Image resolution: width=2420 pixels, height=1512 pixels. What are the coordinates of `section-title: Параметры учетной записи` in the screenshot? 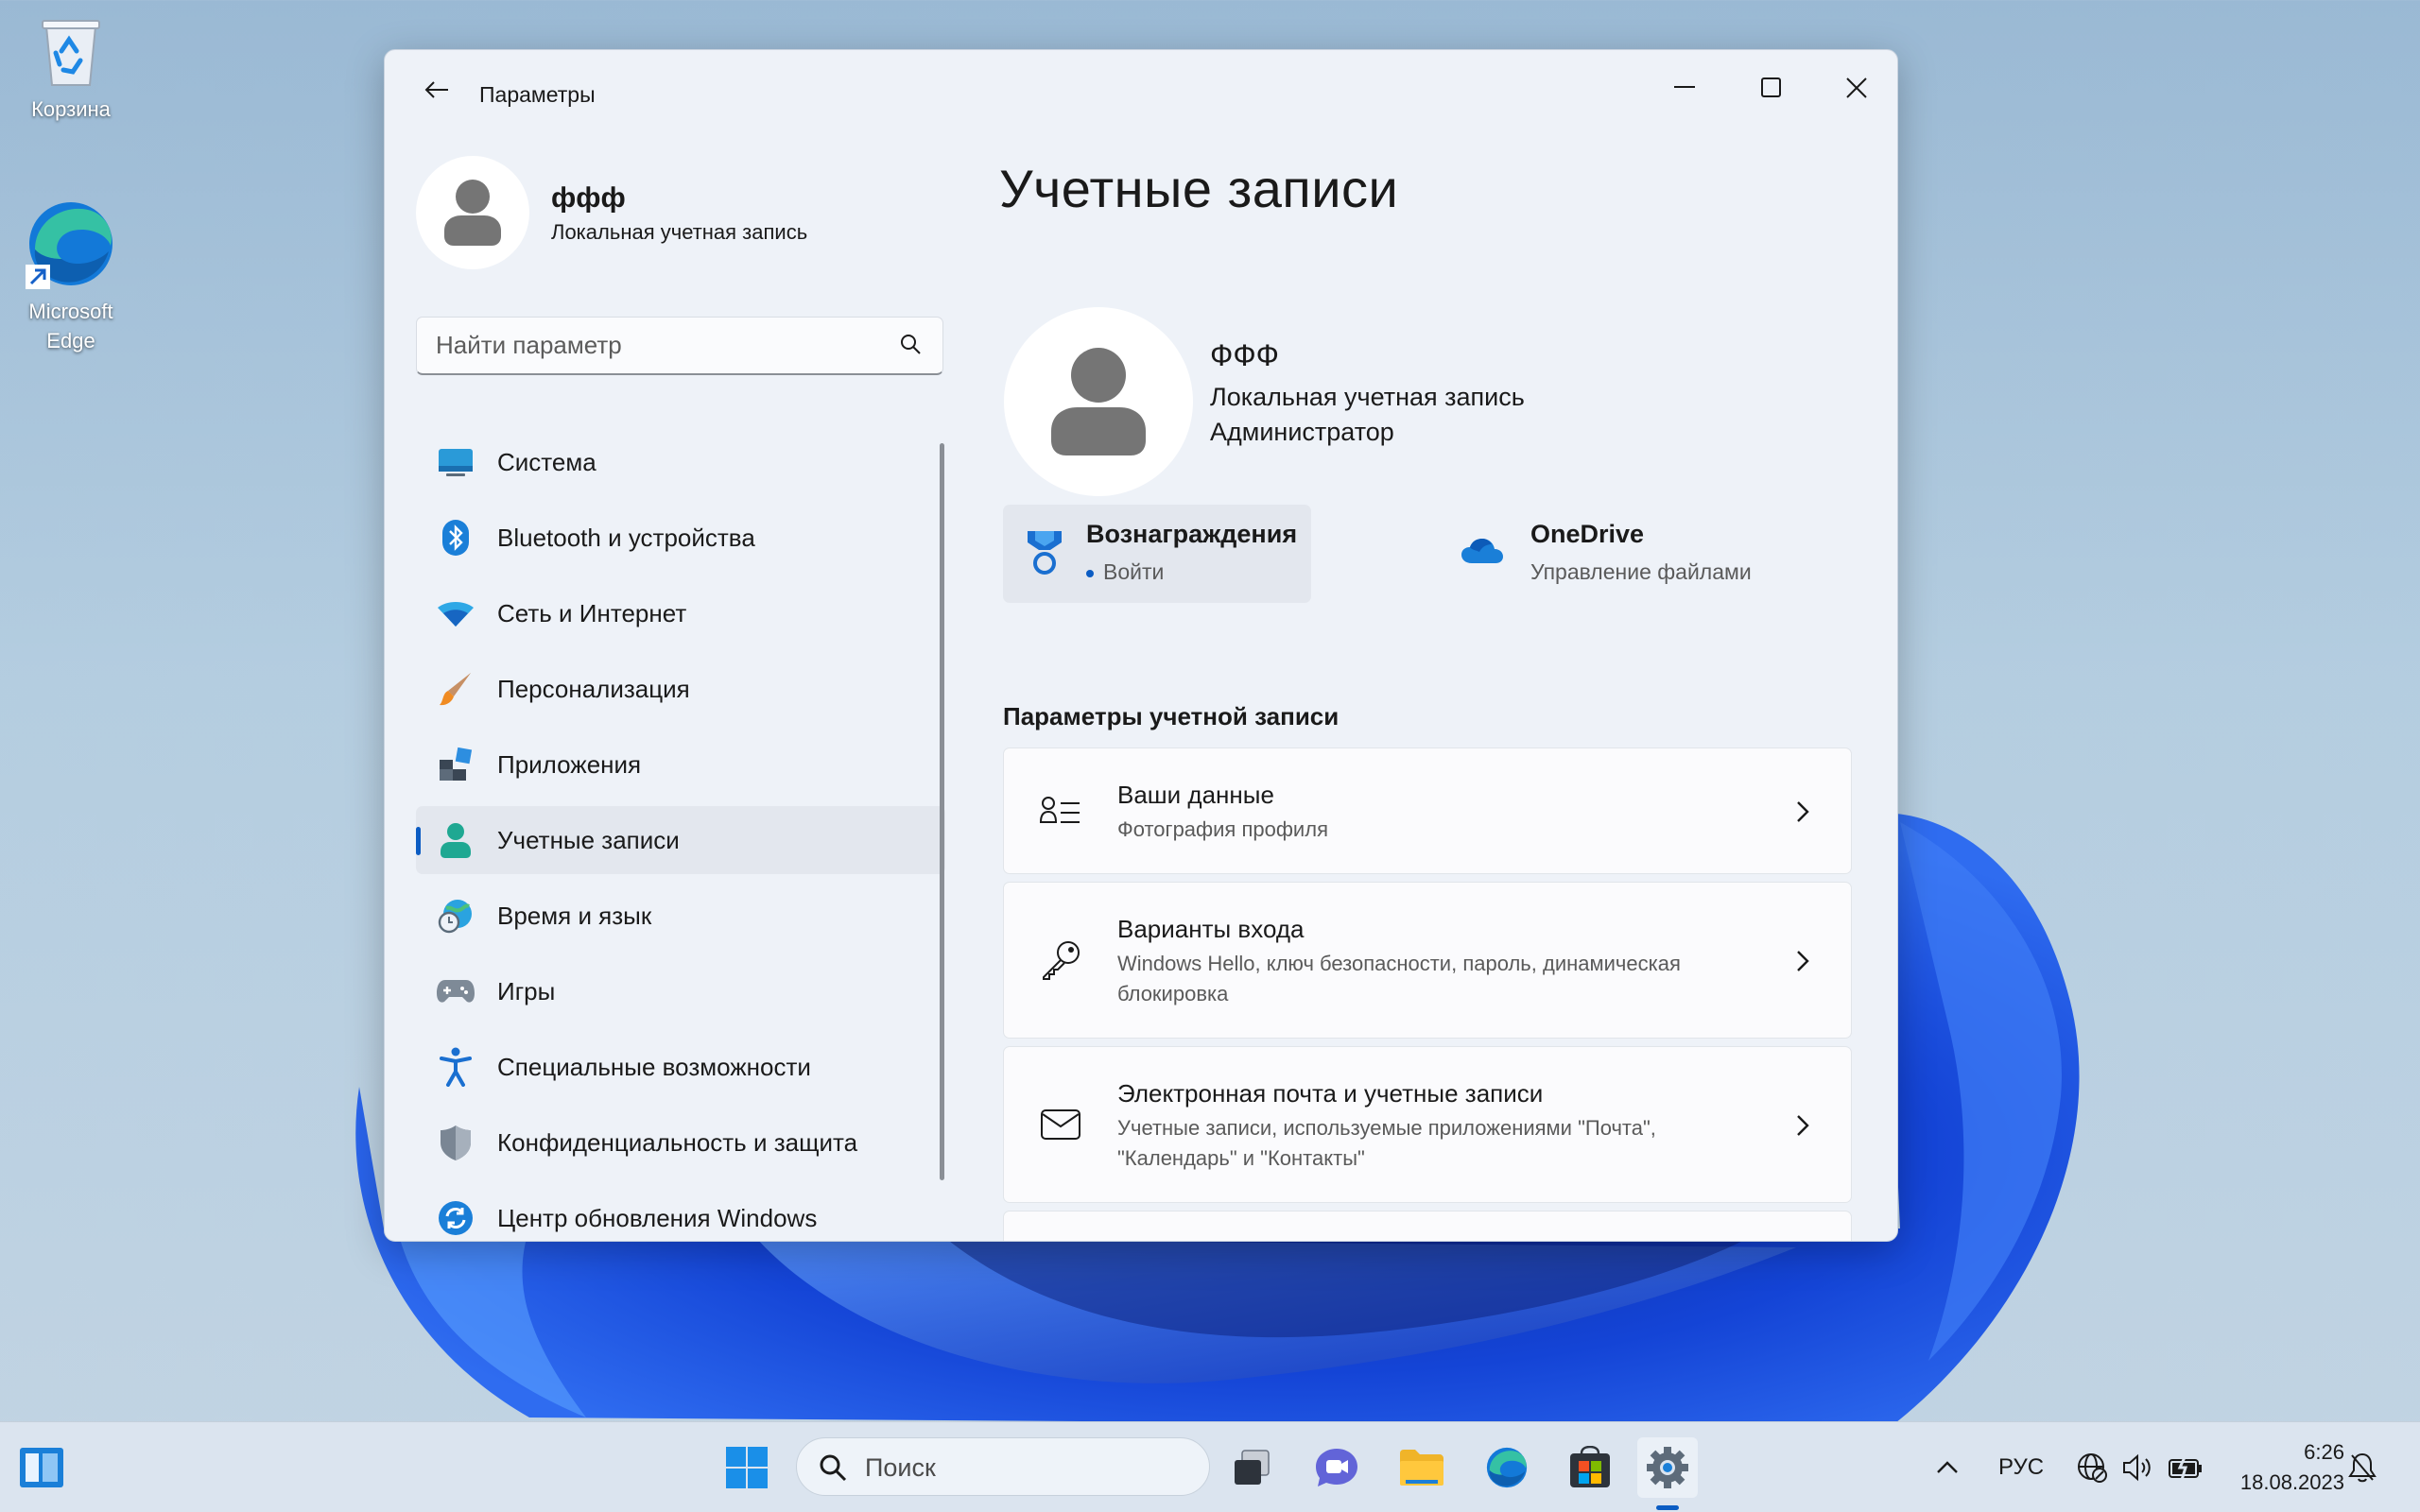 It's located at (1171, 716).